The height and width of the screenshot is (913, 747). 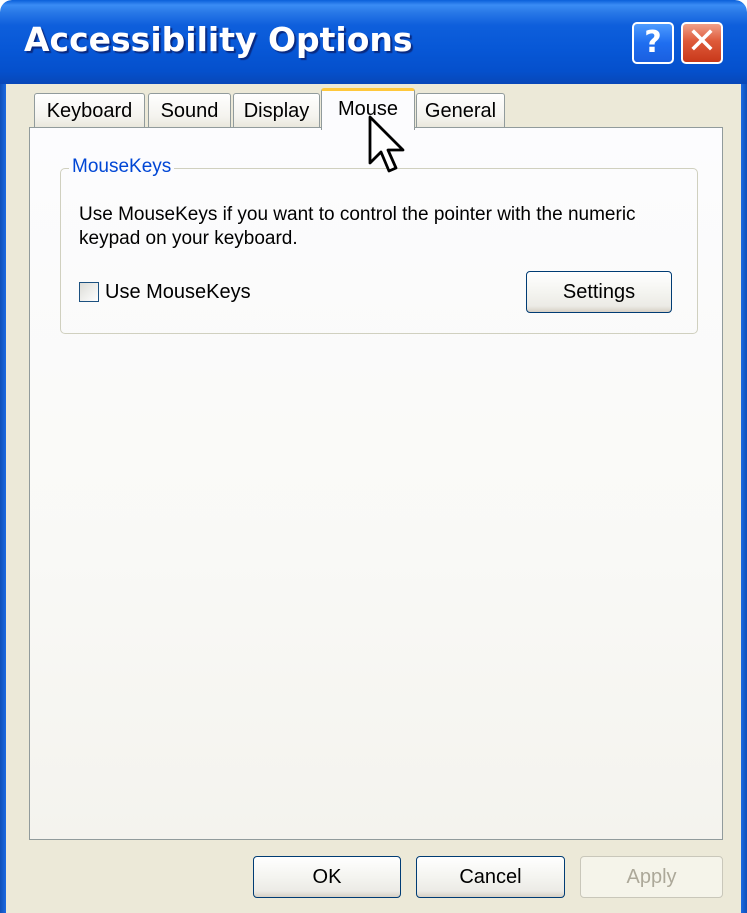 I want to click on use-mousekeys-label: Use MouseKeys, so click(x=178, y=292).